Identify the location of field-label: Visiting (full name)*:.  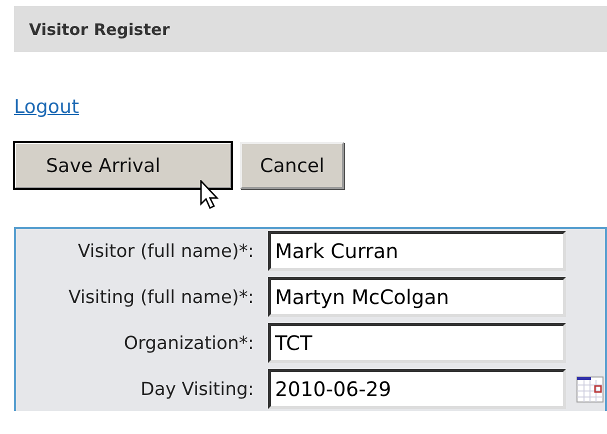
(161, 297).